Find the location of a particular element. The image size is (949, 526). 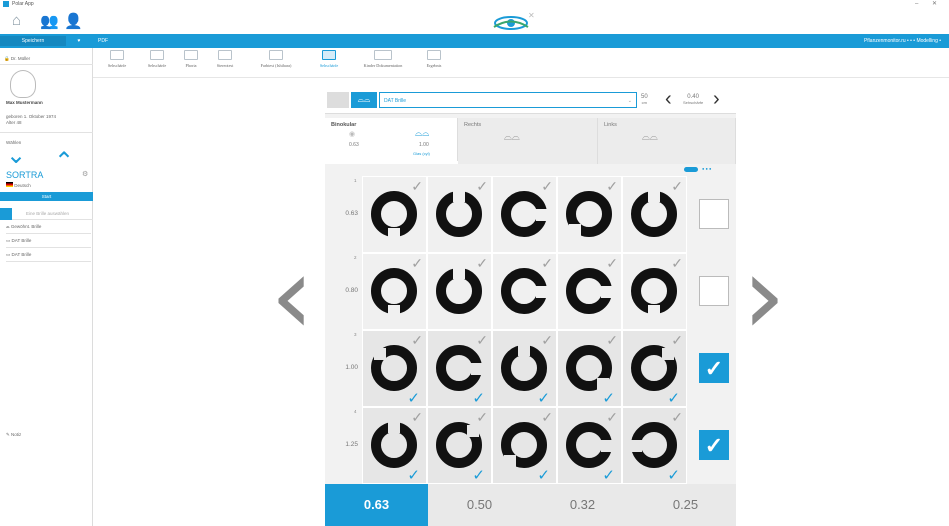

eye-toggle-icon is located at coordinates (338, 100).